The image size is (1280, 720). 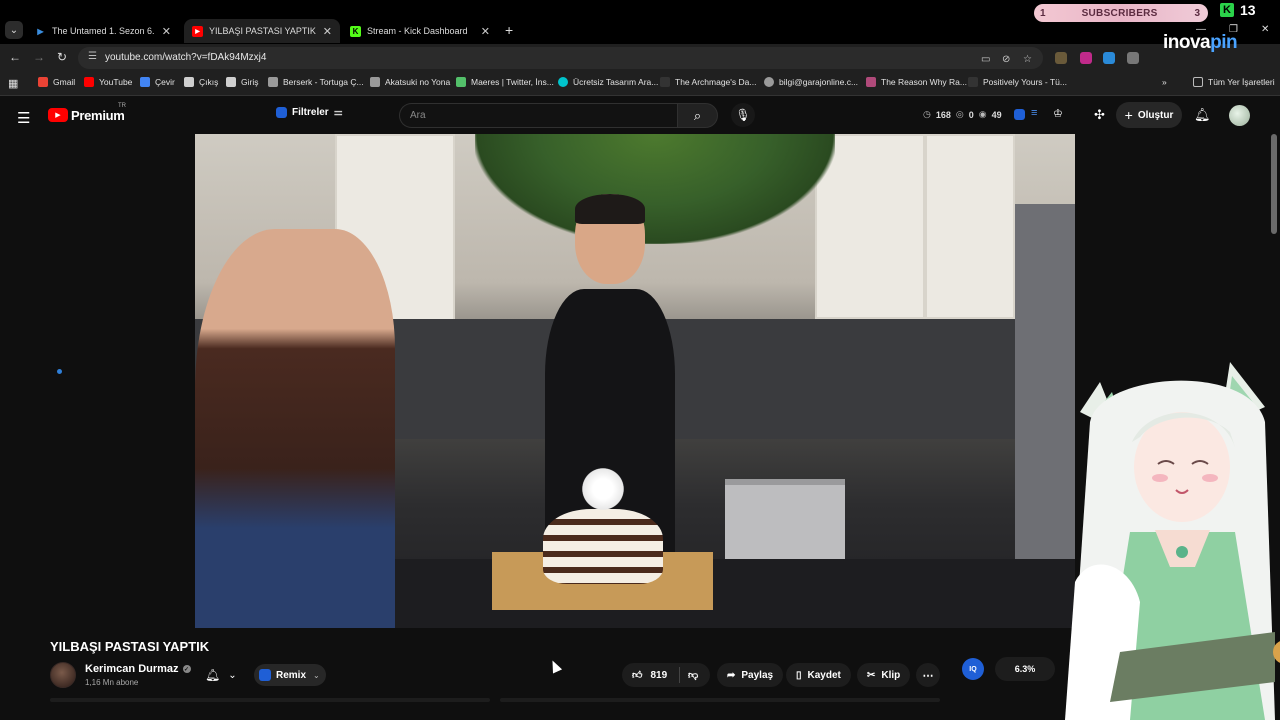 What do you see at coordinates (112, 682) in the screenshot?
I see `subscriber-count: 1,16 Mn abone` at bounding box center [112, 682].